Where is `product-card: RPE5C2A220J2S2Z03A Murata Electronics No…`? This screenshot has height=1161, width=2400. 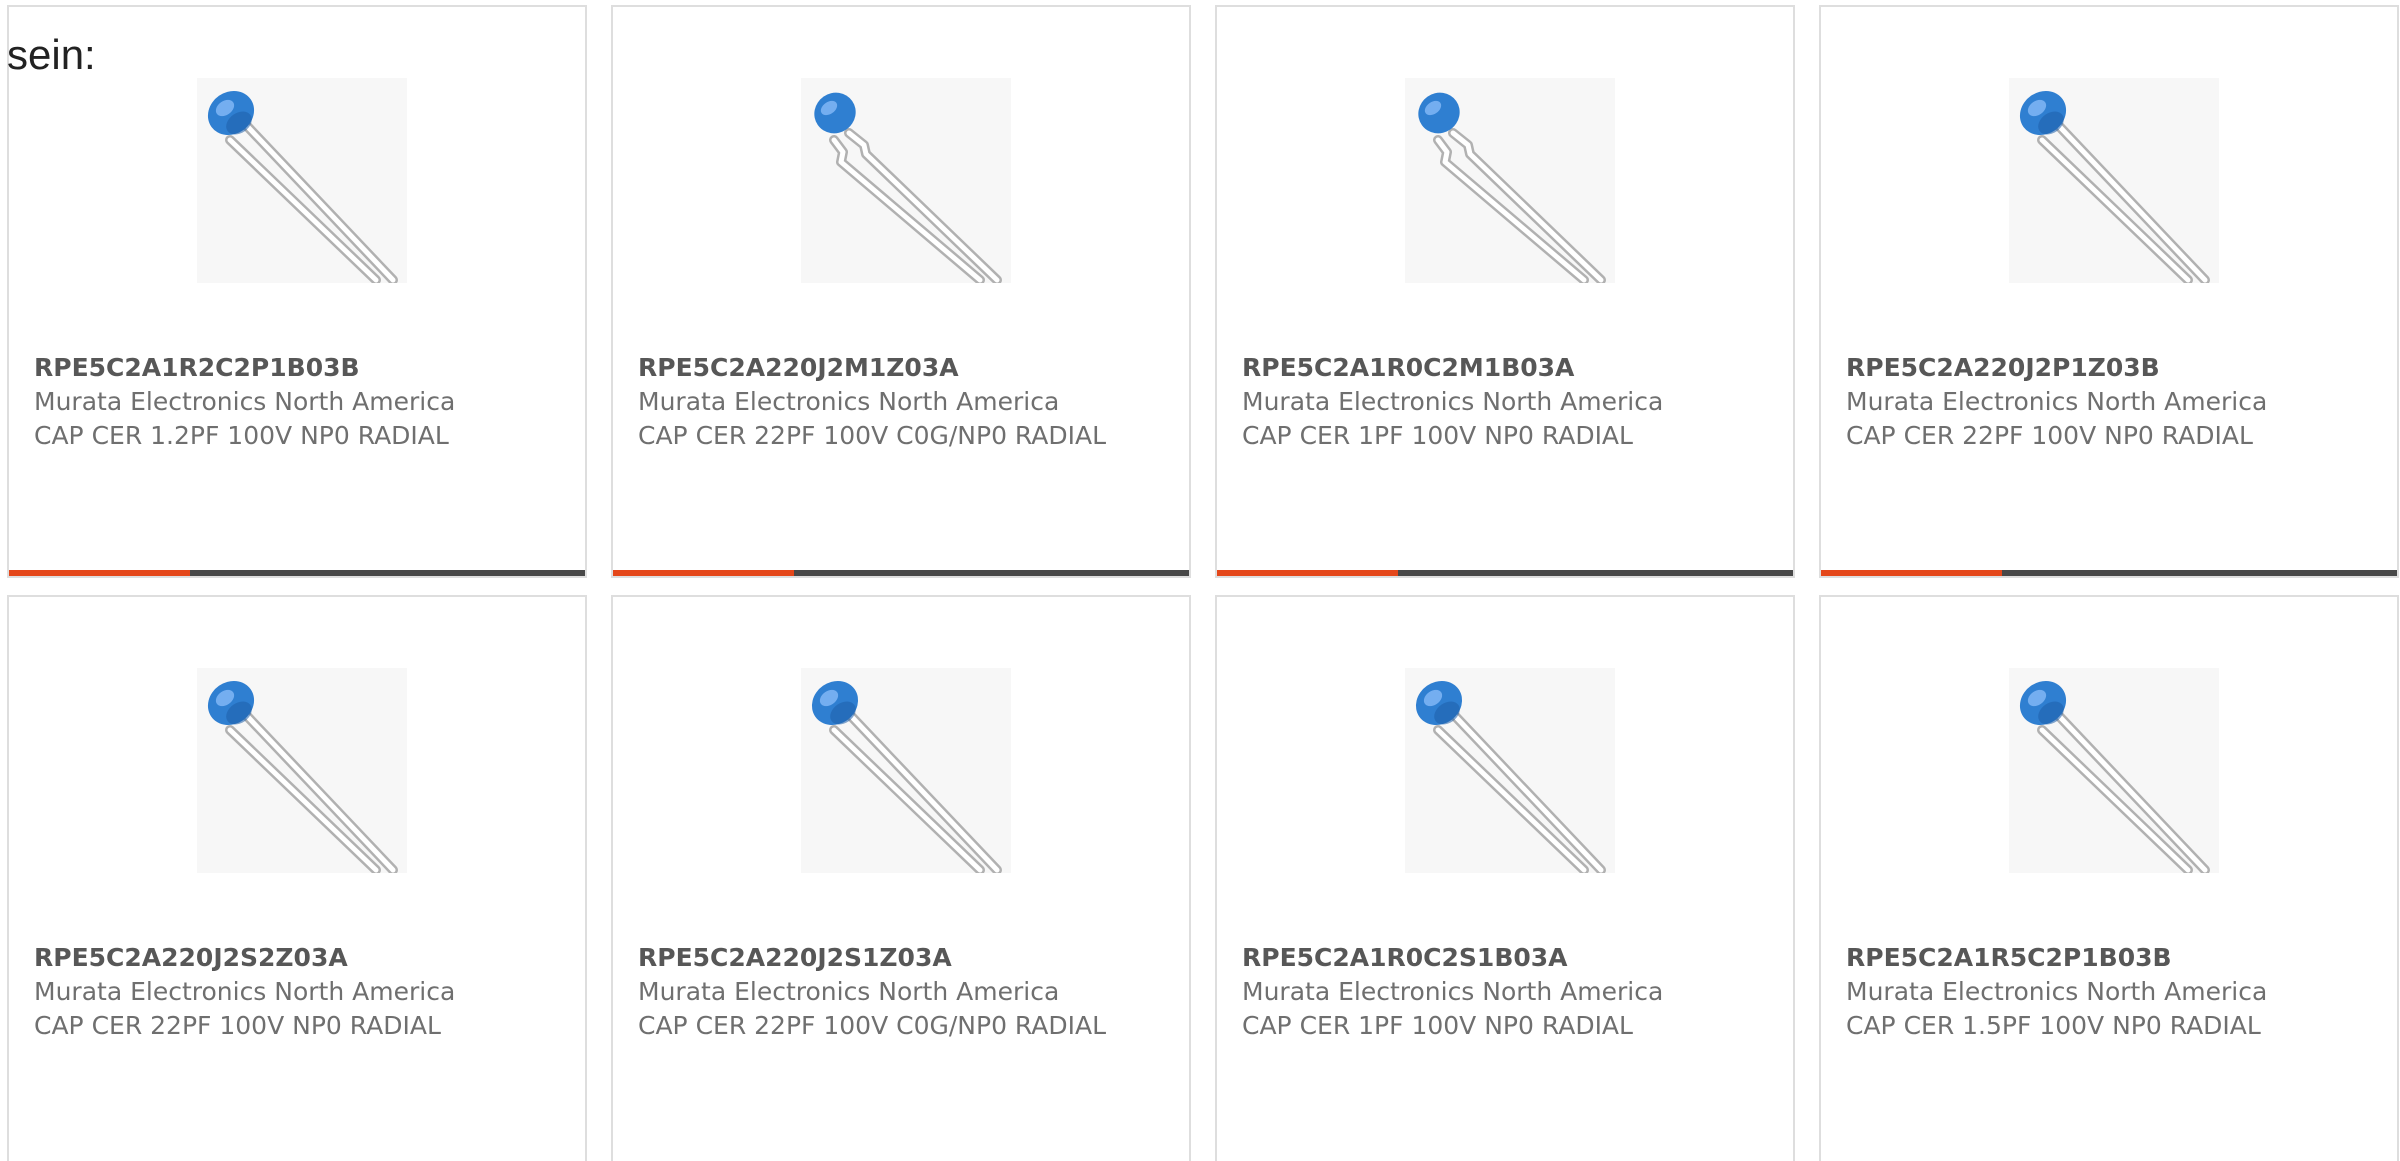
product-card: RPE5C2A220J2S2Z03A Murata Electronics No… is located at coordinates (297, 878).